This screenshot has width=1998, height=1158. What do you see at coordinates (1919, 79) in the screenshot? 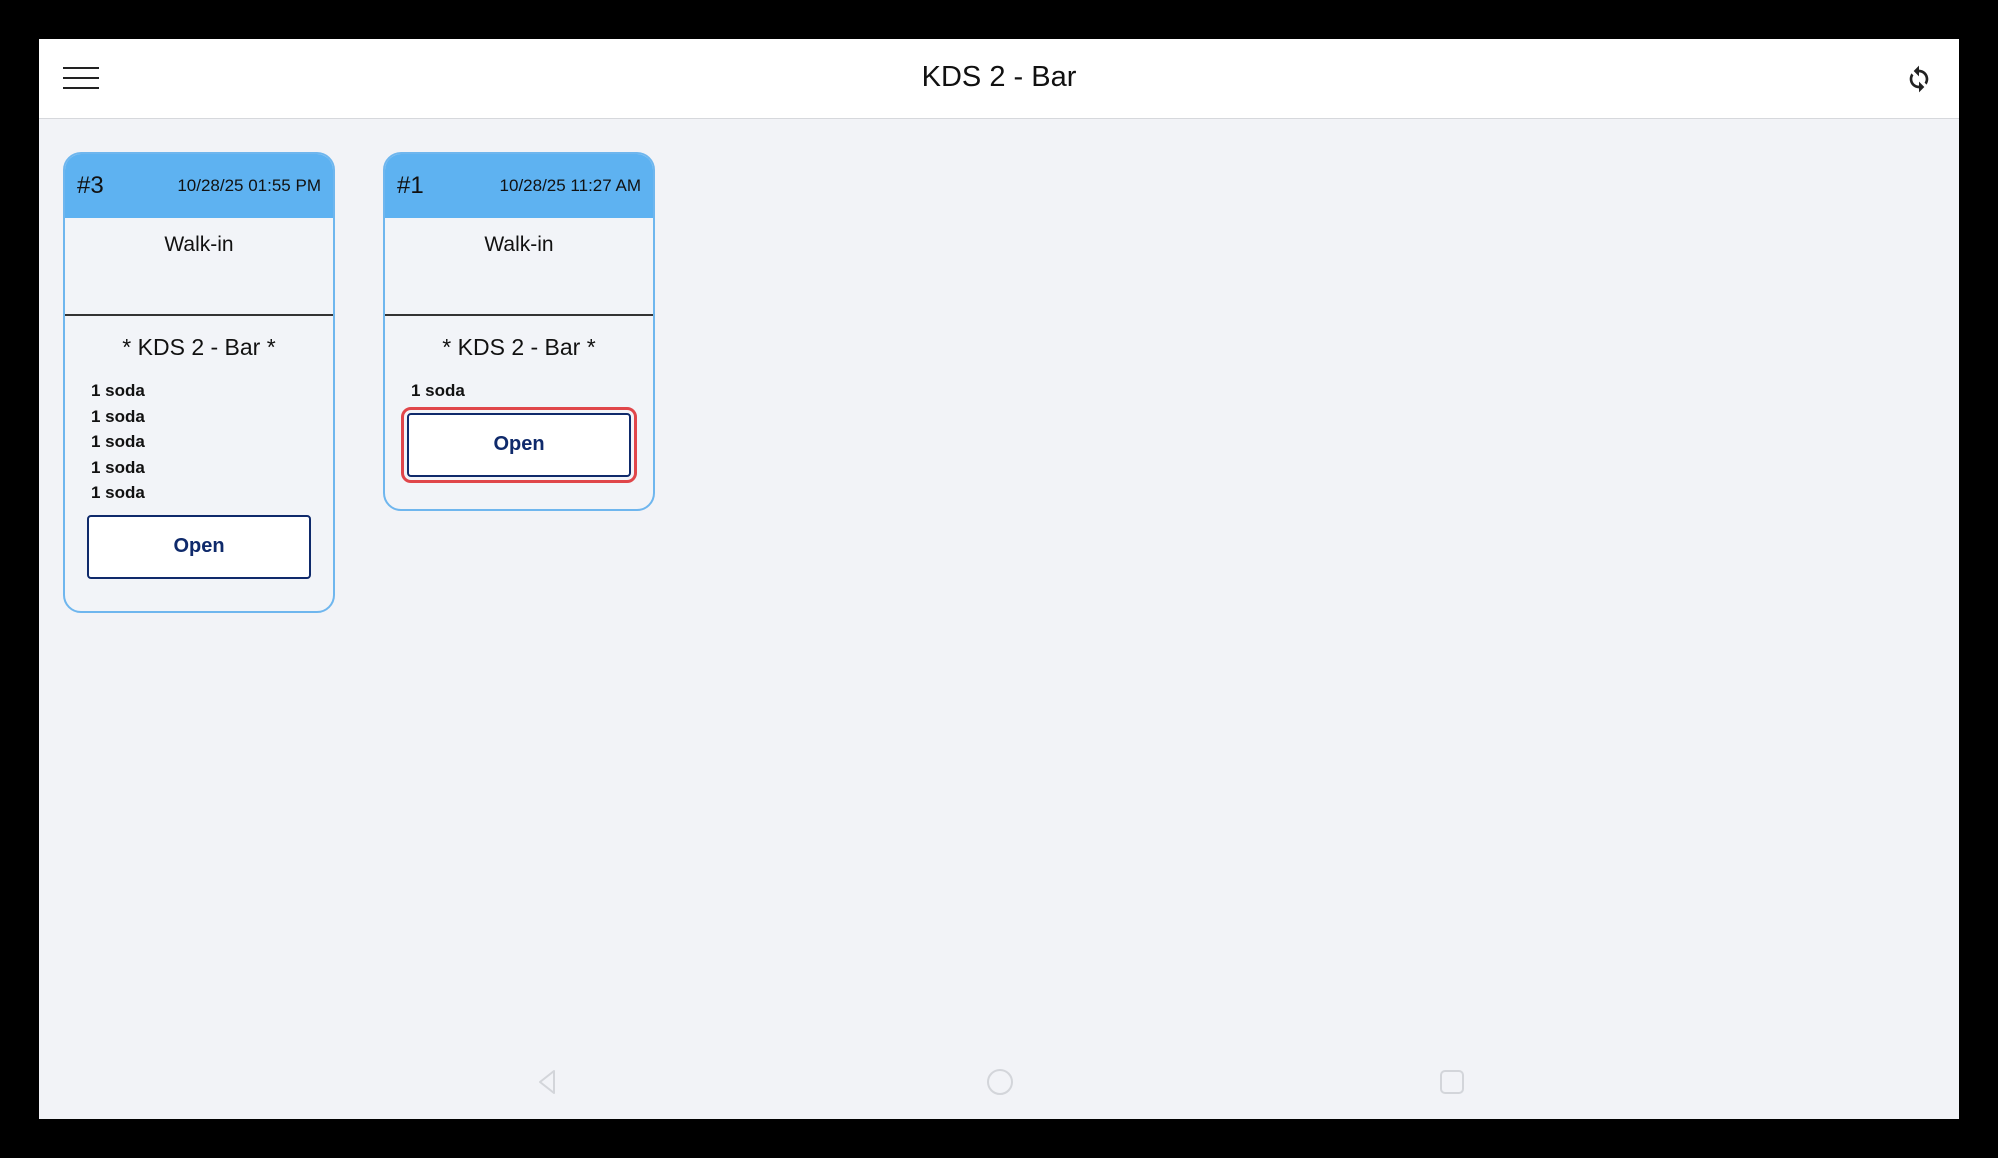
I see `refresh-icon` at bounding box center [1919, 79].